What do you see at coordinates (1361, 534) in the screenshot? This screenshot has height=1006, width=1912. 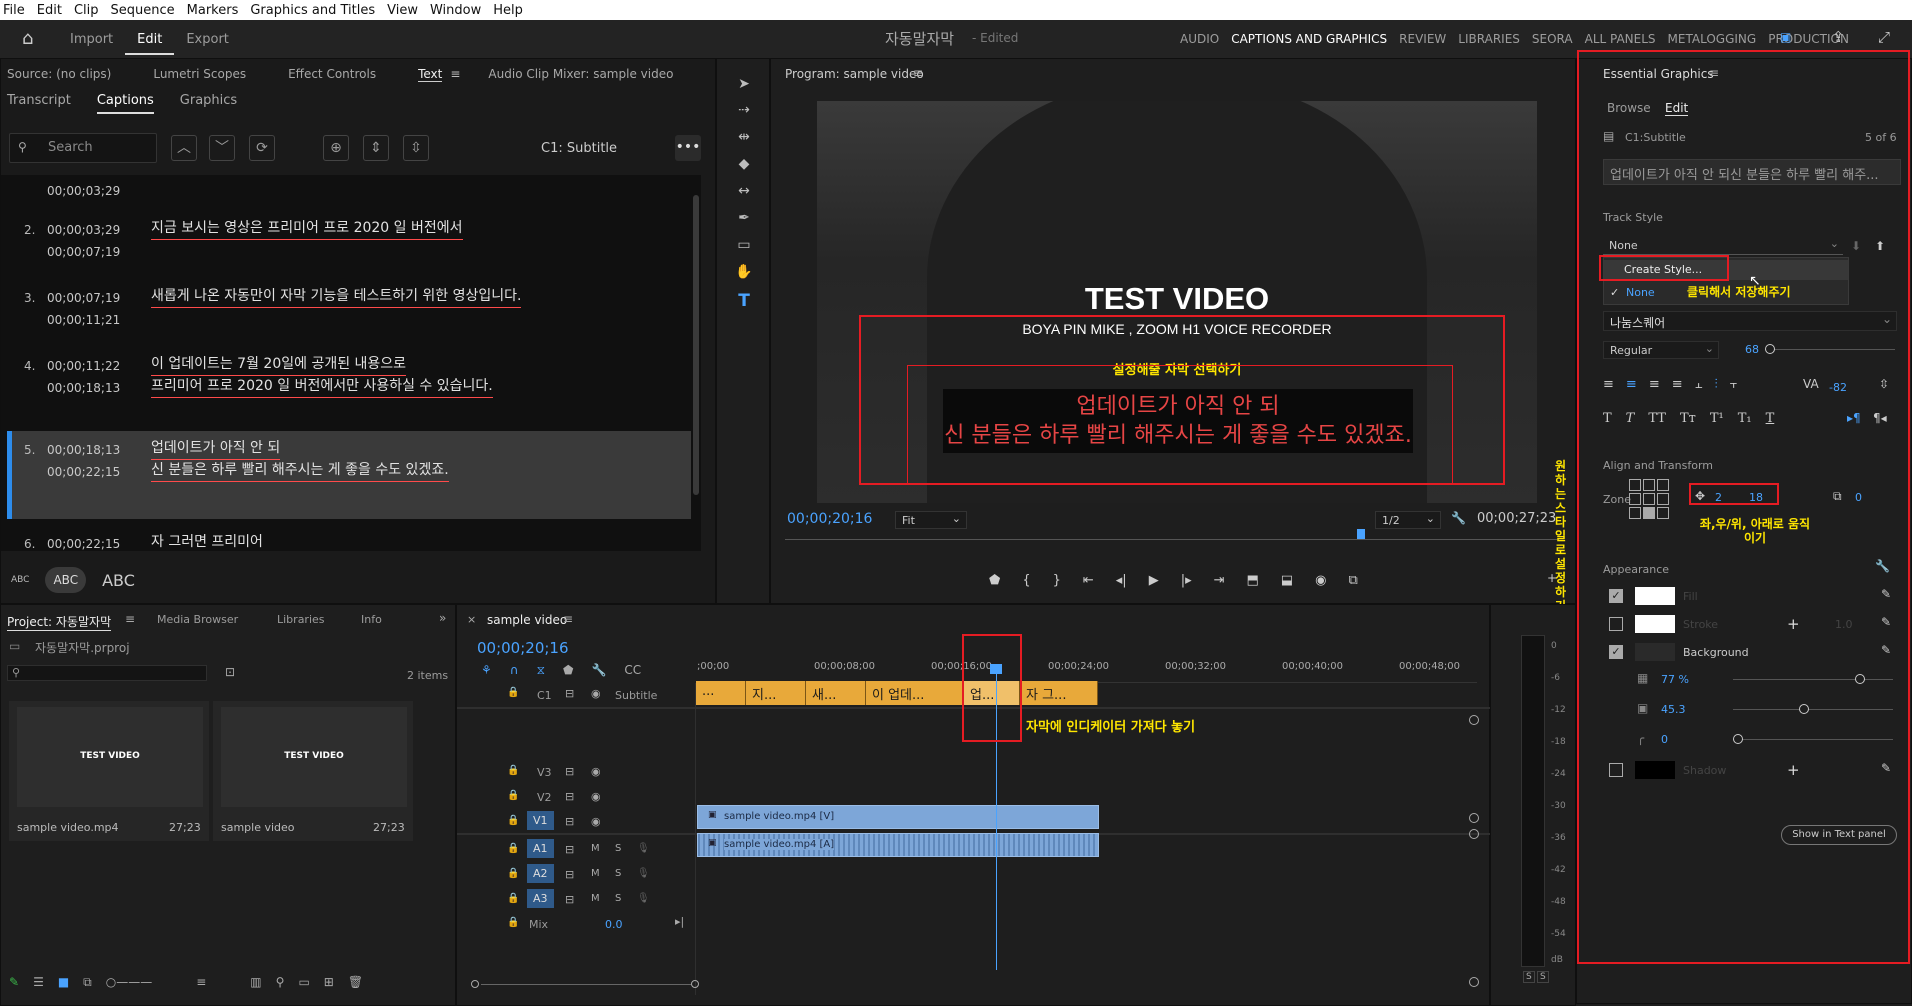 I see `playhead-marker` at bounding box center [1361, 534].